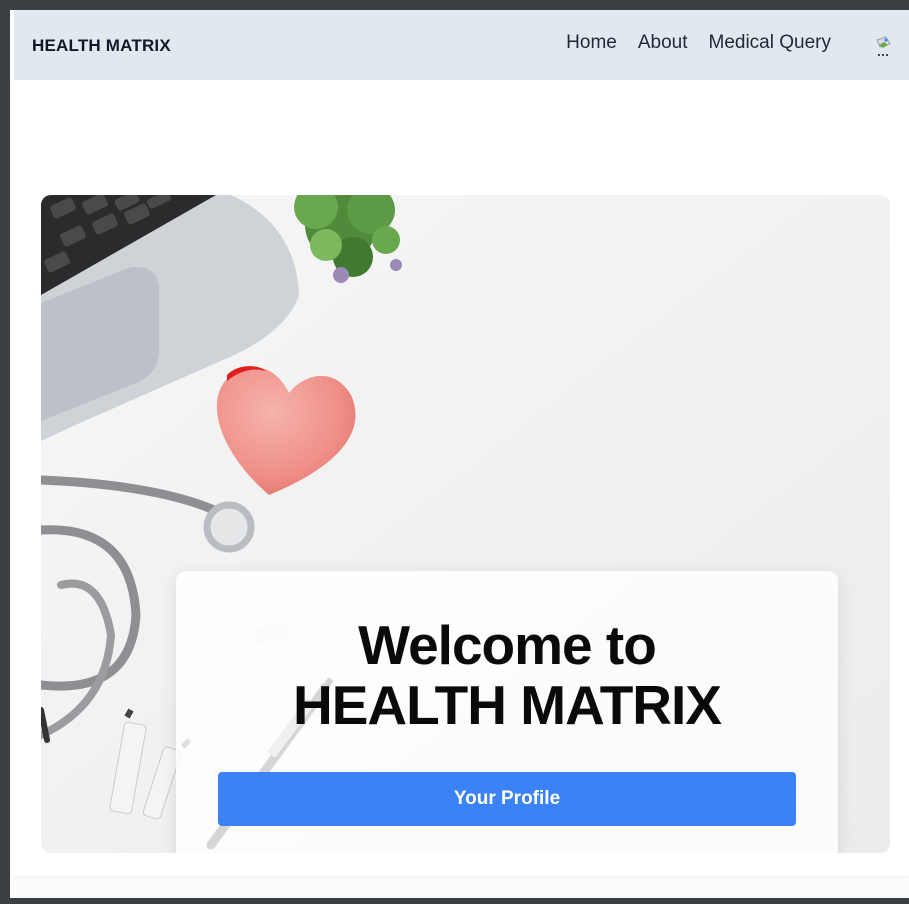 Image resolution: width=909 pixels, height=904 pixels. Describe the element at coordinates (591, 43) in the screenshot. I see `nav-link-home: Home` at that location.